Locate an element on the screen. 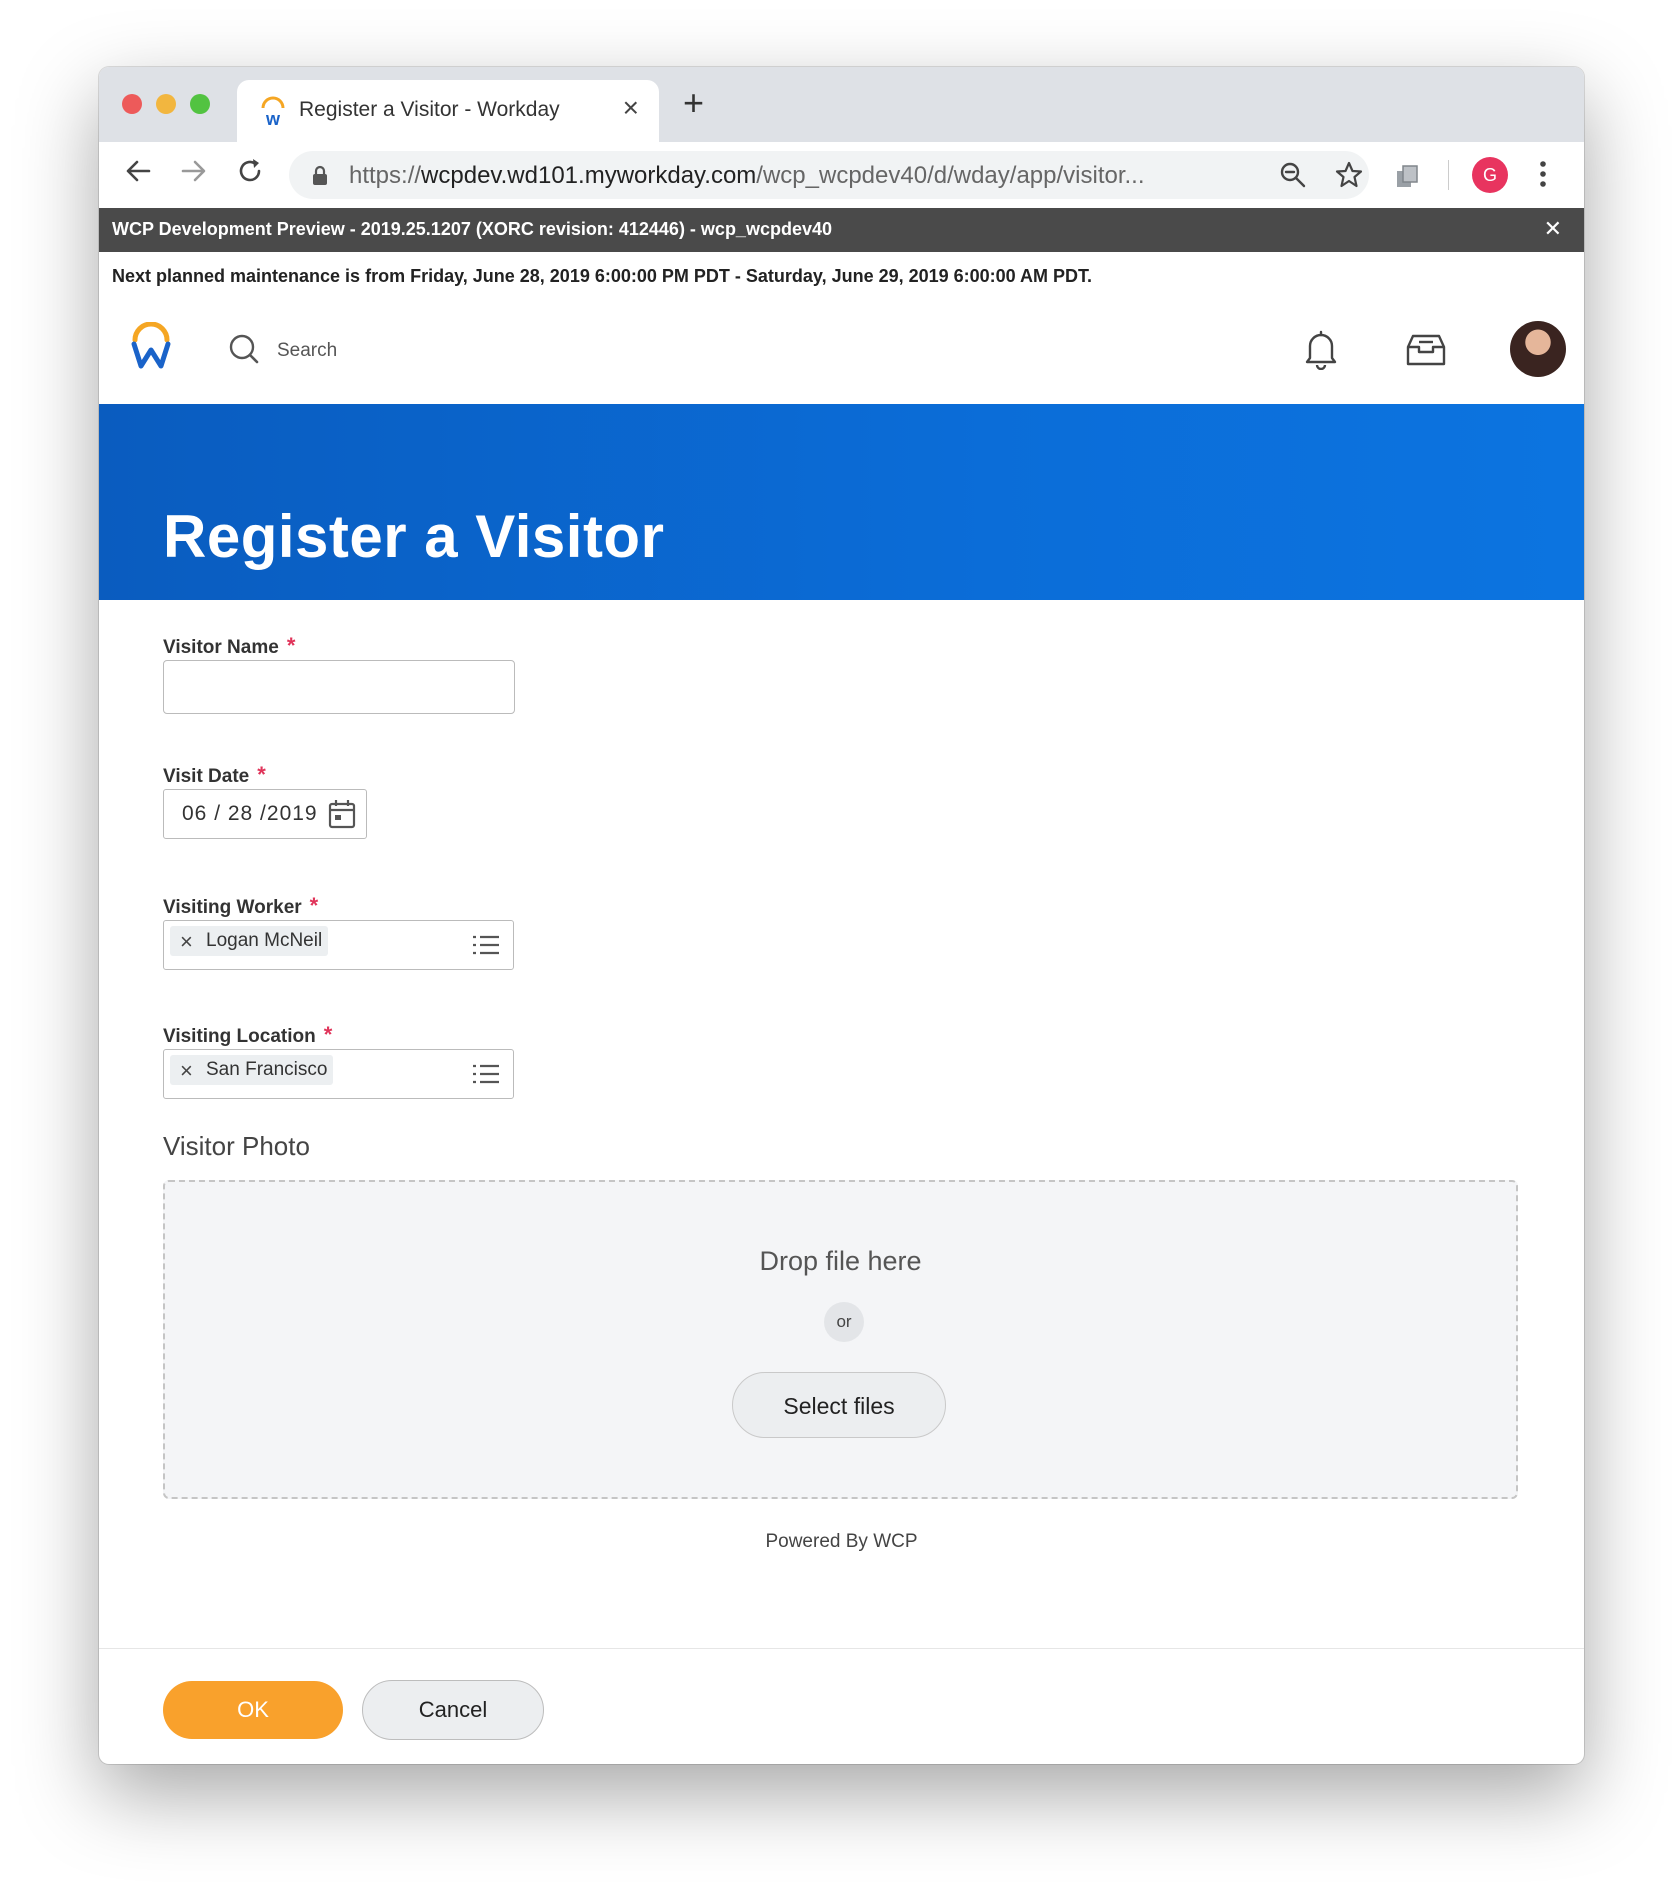 The image size is (1680, 1892). selected-worker-text: Logan McNeil is located at coordinates (264, 940).